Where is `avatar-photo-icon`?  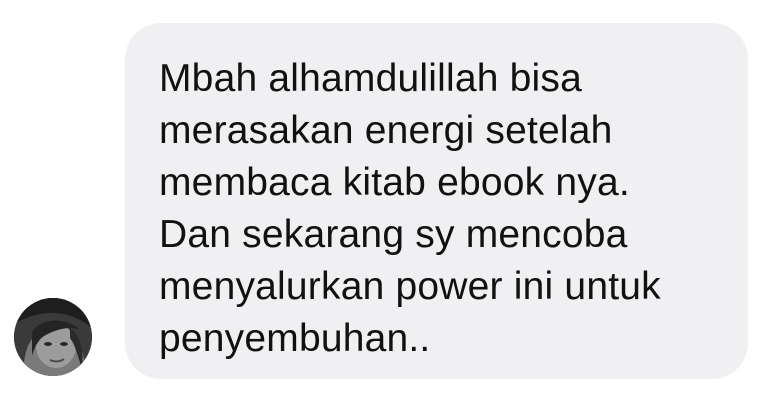
avatar-photo-icon is located at coordinates (53, 337).